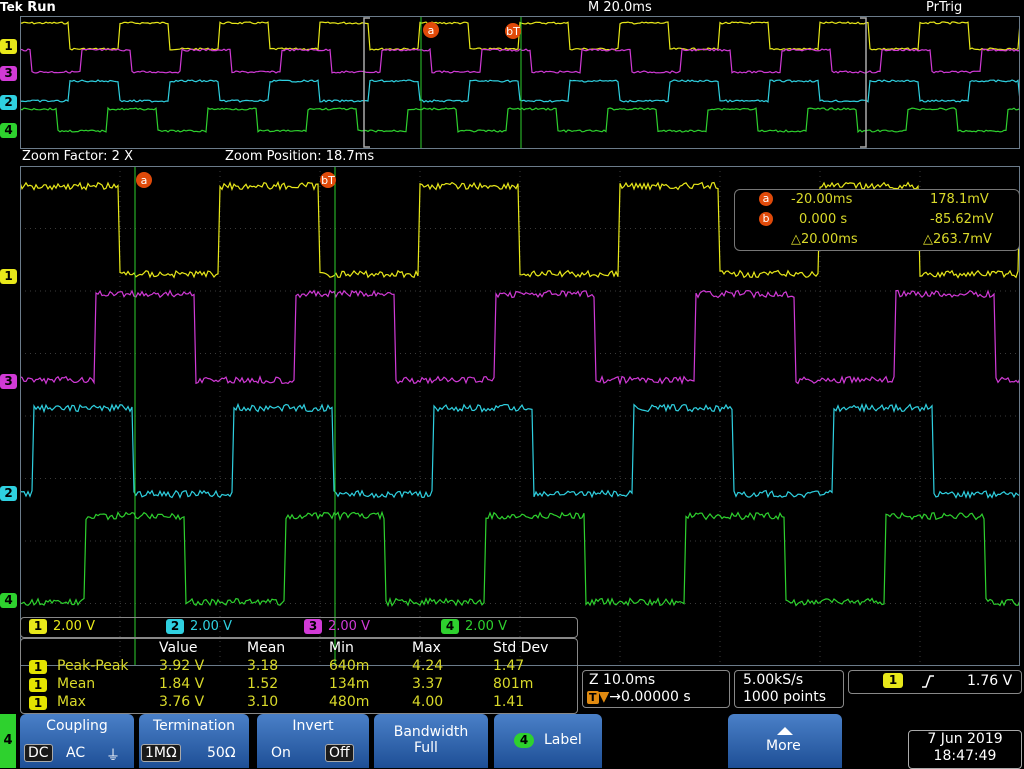 The image size is (1024, 769). I want to click on termination-50-option: 50Ω, so click(221, 753).